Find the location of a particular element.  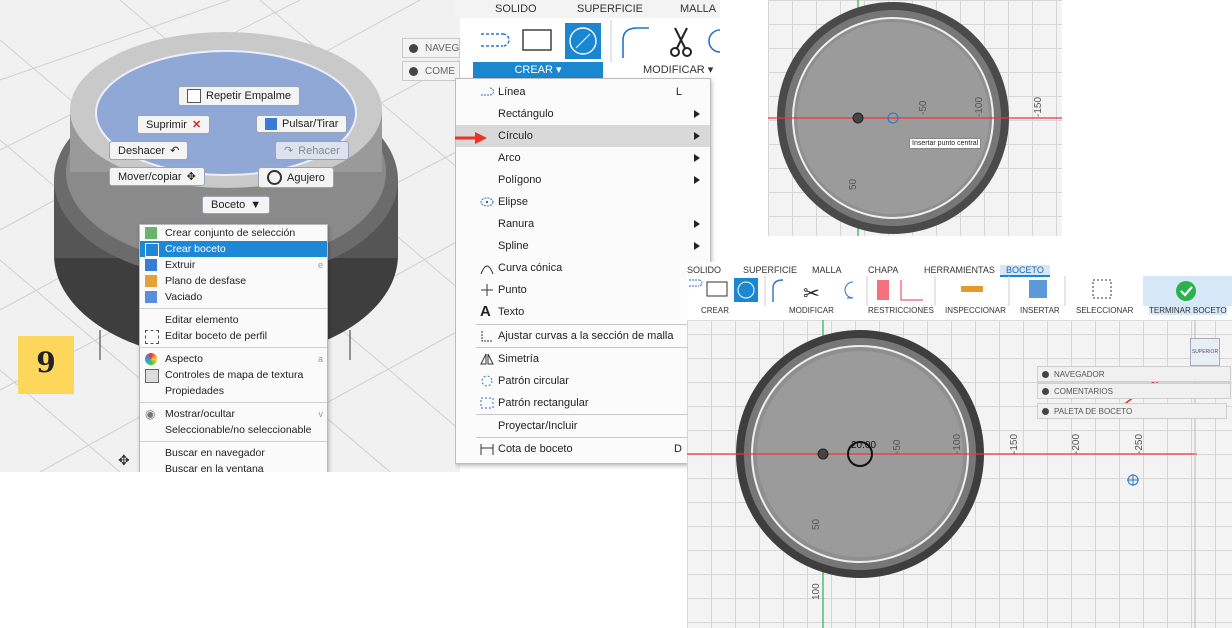

repeat-fillet-button: Repetir Empalme is located at coordinates (239, 96).